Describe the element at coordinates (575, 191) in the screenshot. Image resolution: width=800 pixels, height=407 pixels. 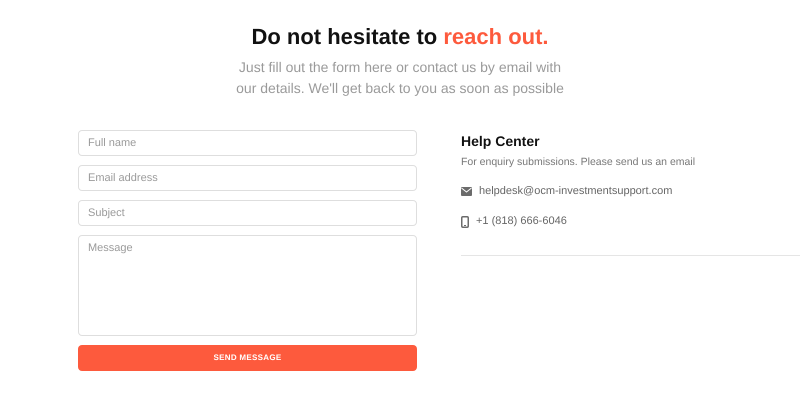
I see `contact-text: helpdesk@ocm-investmentsupport.com` at that location.